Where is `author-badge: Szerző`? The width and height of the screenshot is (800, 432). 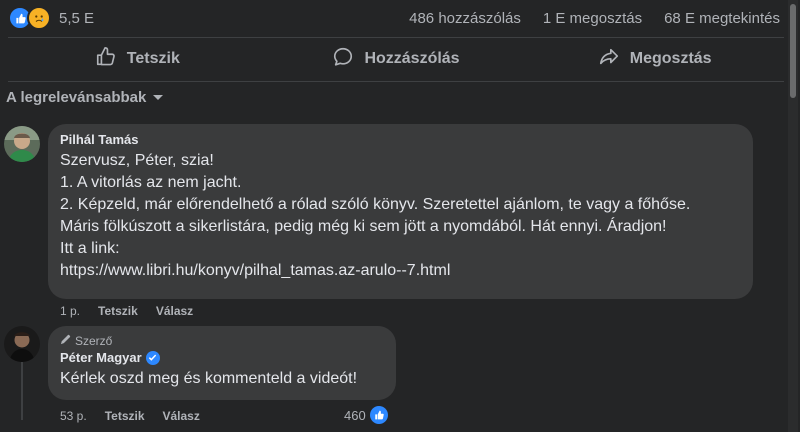 author-badge: Szerző is located at coordinates (222, 341).